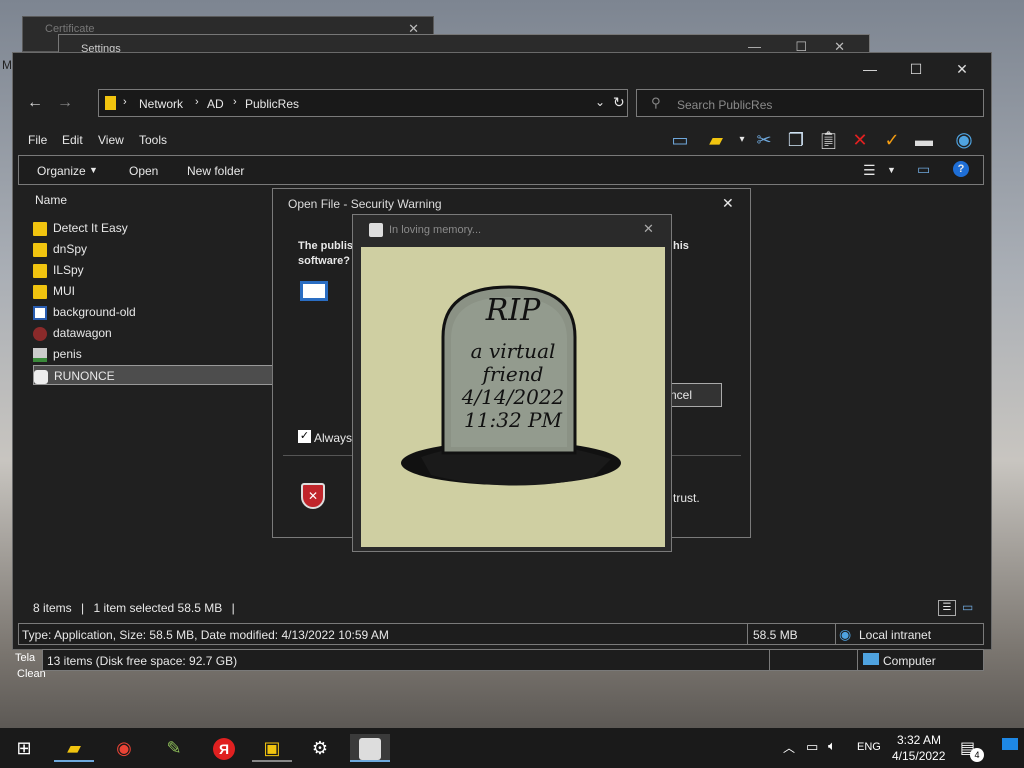 This screenshot has height=768, width=1024. I want to click on yandex-icon: Я, so click(224, 748).